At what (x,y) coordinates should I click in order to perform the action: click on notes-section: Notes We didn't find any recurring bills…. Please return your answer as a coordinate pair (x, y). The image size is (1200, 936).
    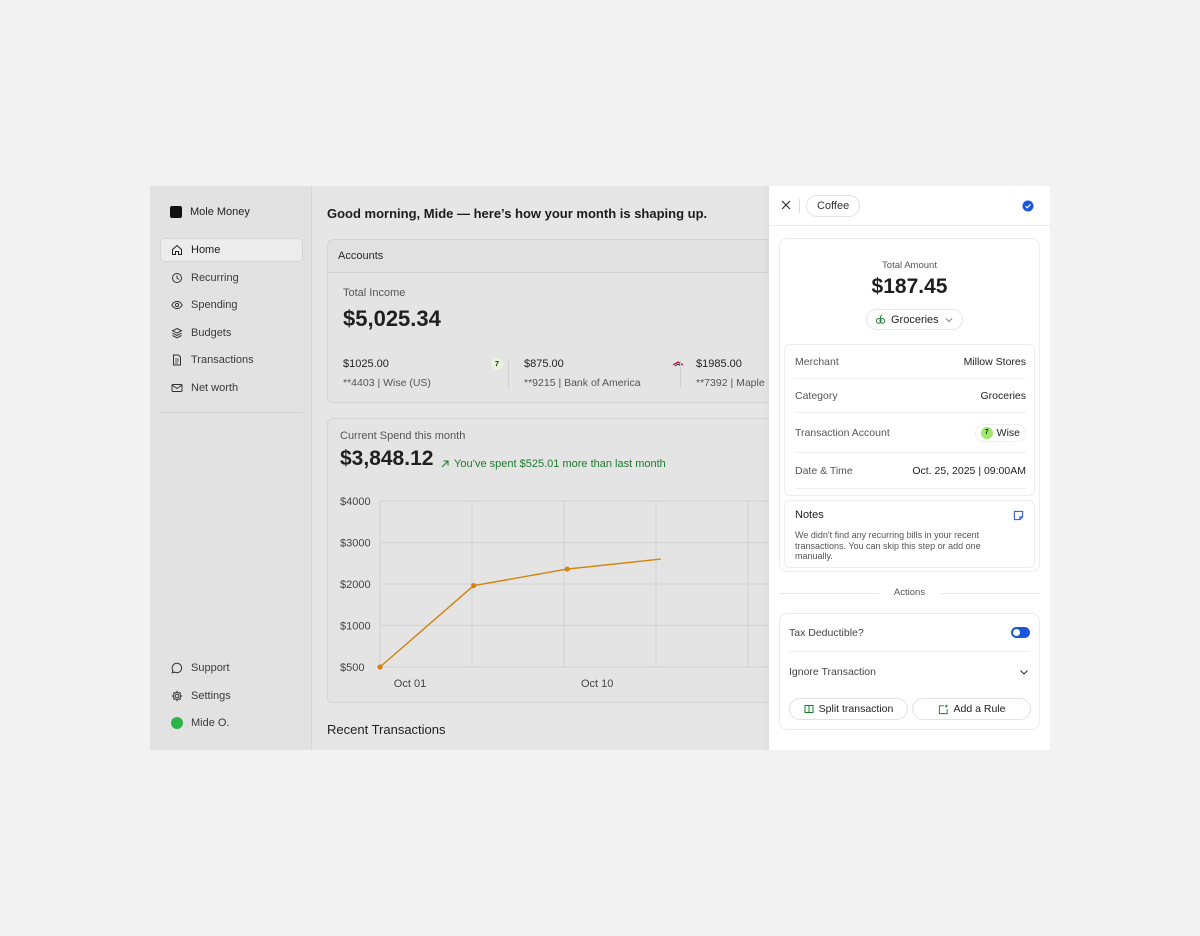
    Looking at the image, I should click on (909, 534).